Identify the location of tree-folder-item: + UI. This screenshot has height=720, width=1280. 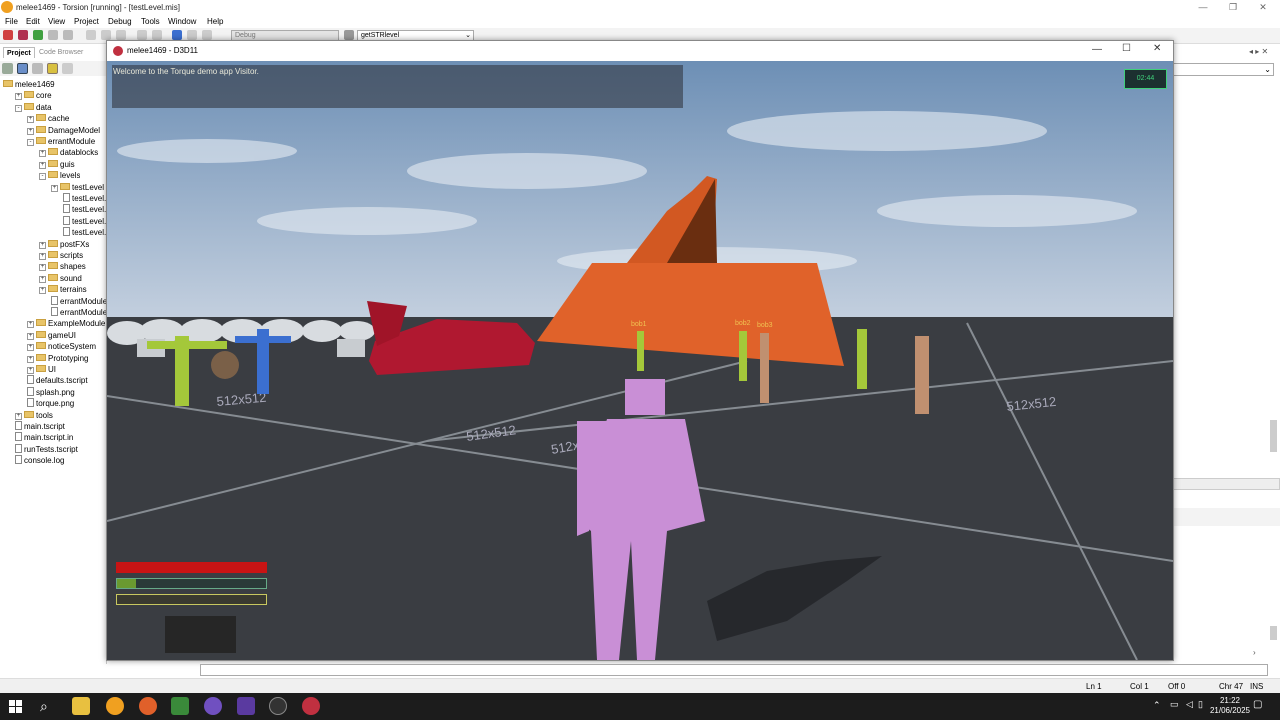
(41, 369).